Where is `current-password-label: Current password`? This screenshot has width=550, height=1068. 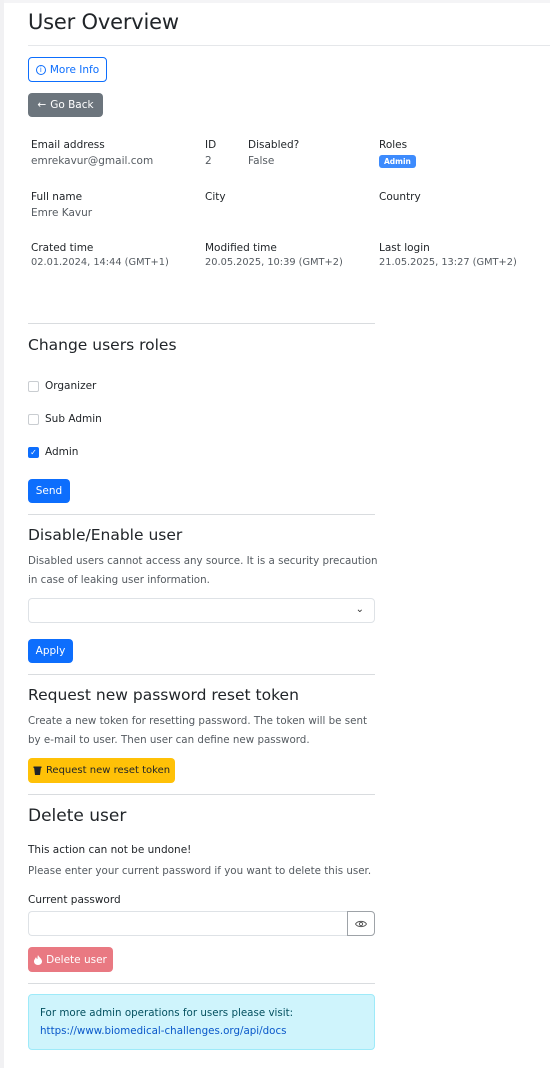
current-password-label: Current password is located at coordinates (74, 900).